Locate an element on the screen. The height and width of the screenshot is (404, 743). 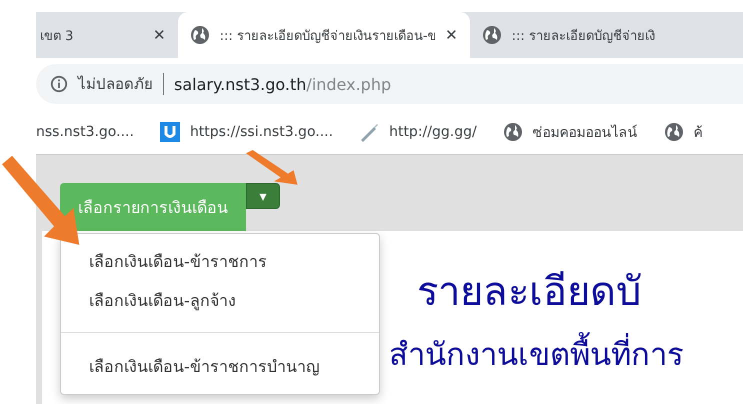
address-bar: ไม่ปลอดภัย salary.nst3.go.th/index.php is located at coordinates (389, 84).